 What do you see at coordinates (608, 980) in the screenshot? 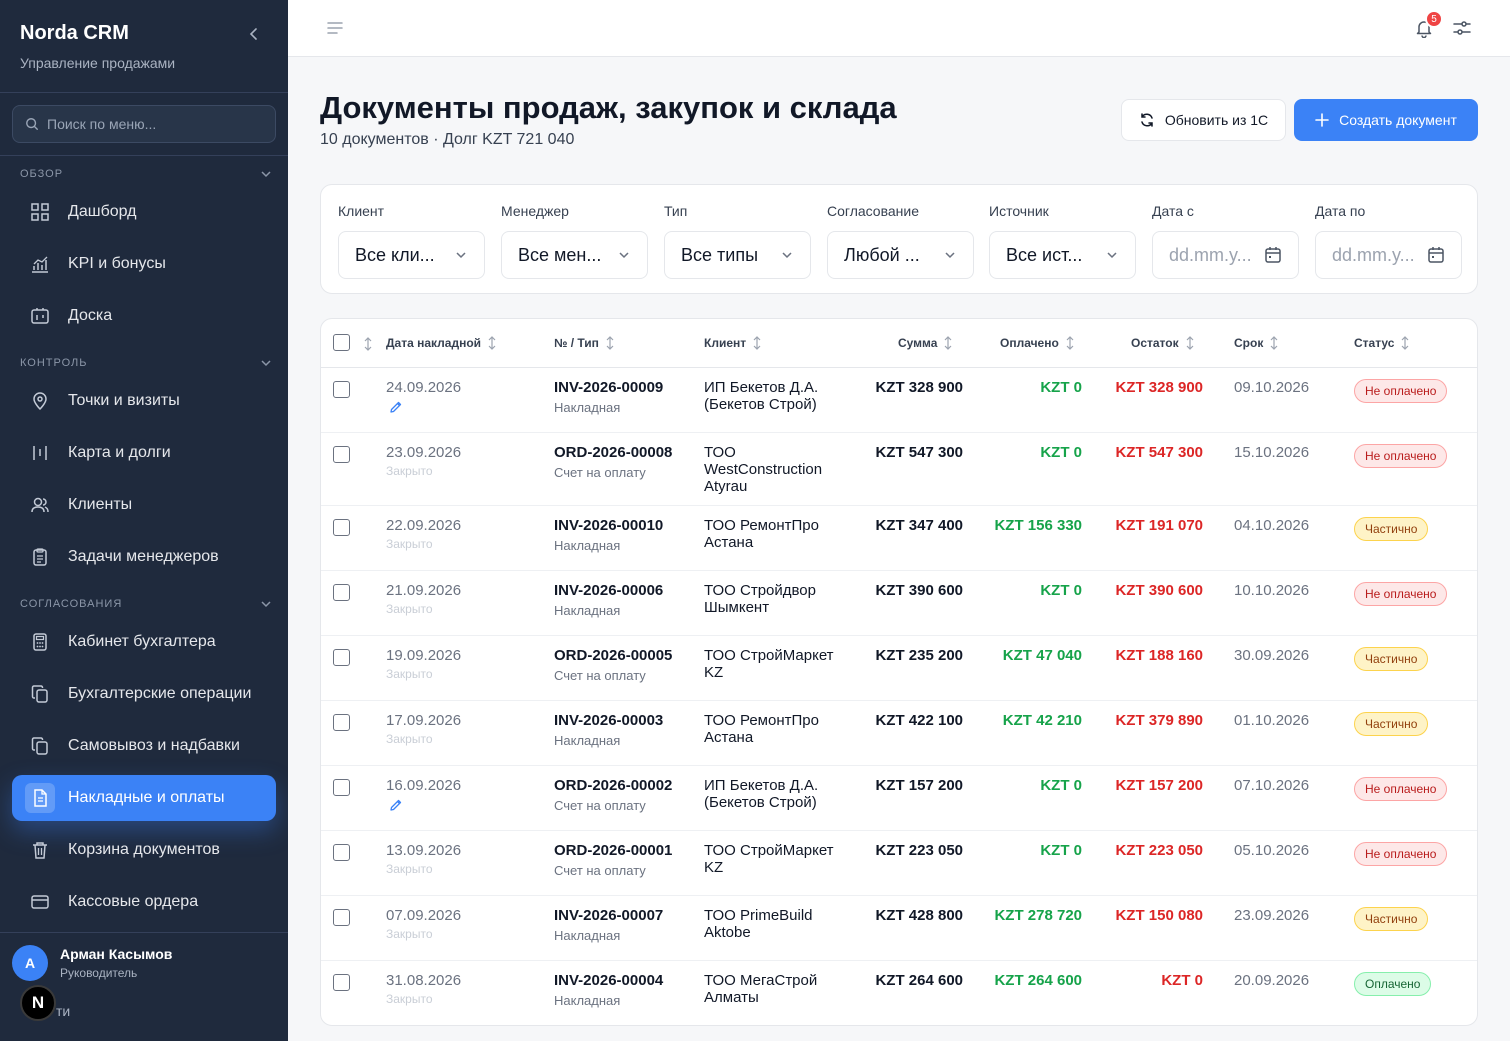
I see `document-number: INV-2026-00004` at bounding box center [608, 980].